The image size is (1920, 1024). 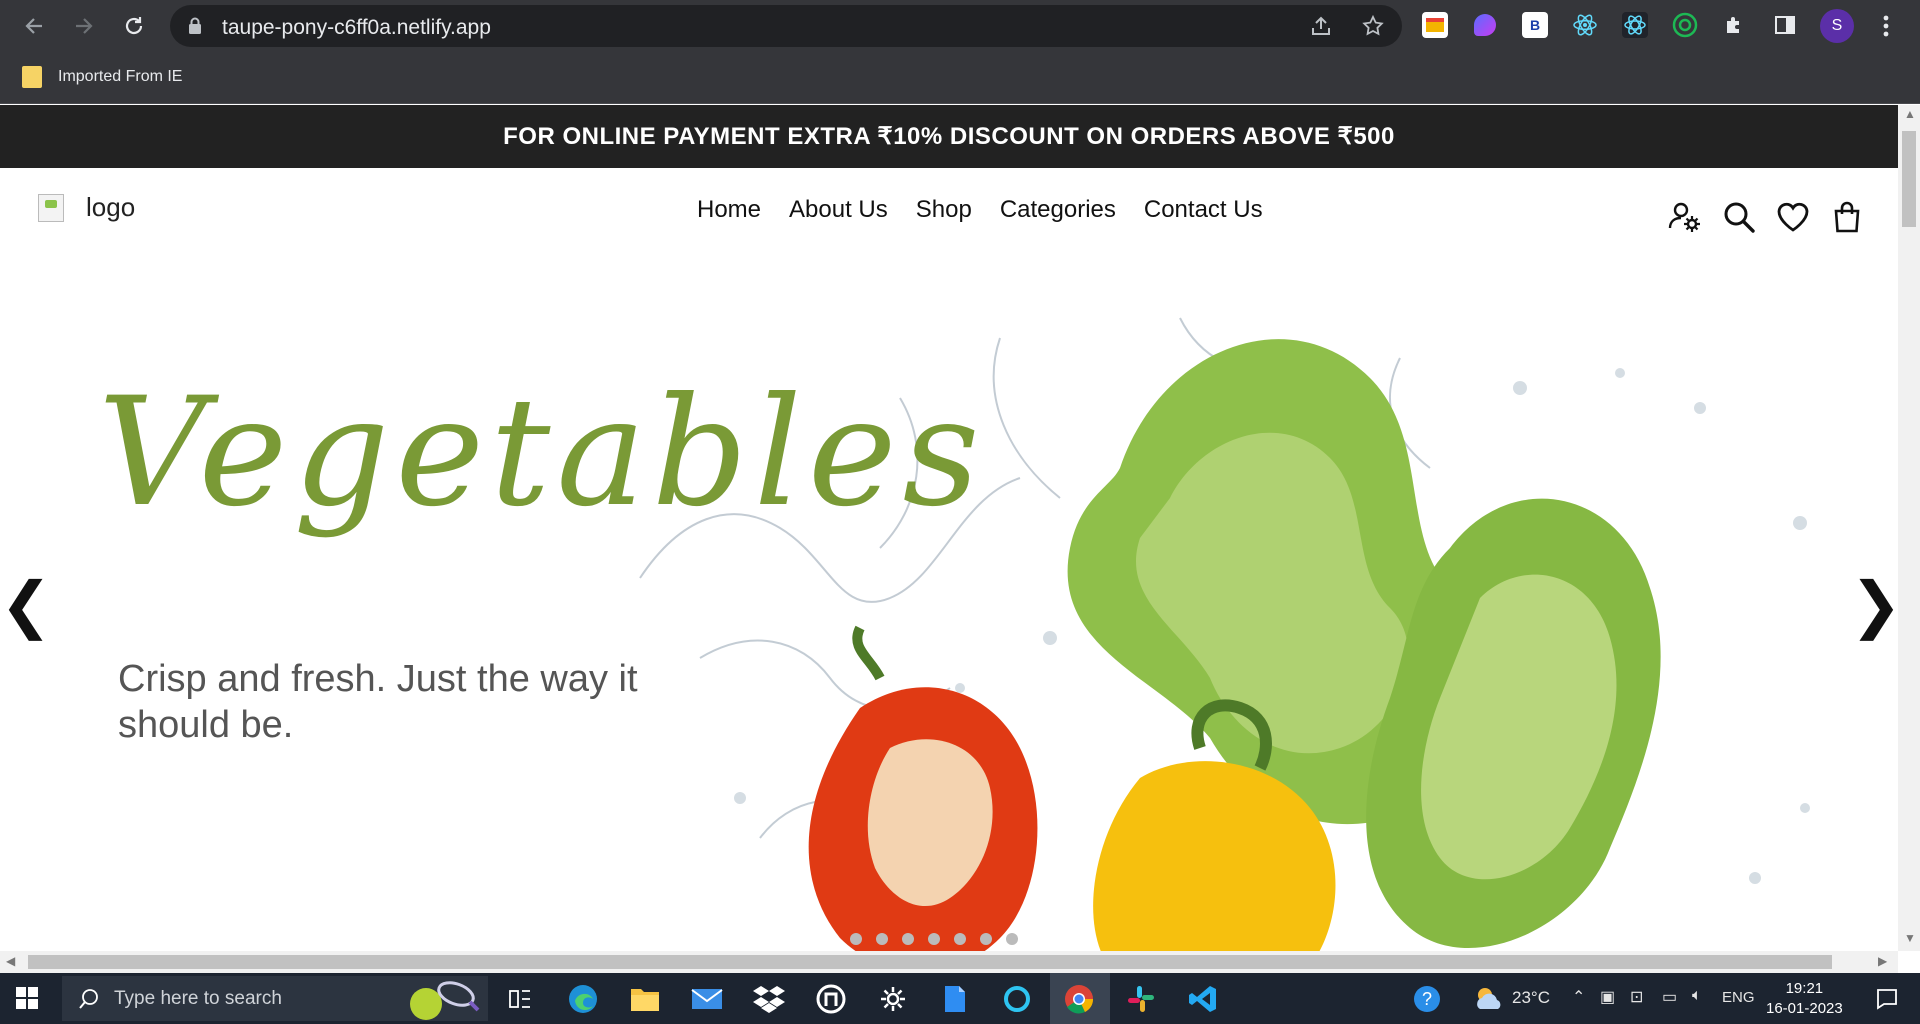 What do you see at coordinates (1909, 528) in the screenshot?
I see `vertical-scrollbar: ▲ ▼` at bounding box center [1909, 528].